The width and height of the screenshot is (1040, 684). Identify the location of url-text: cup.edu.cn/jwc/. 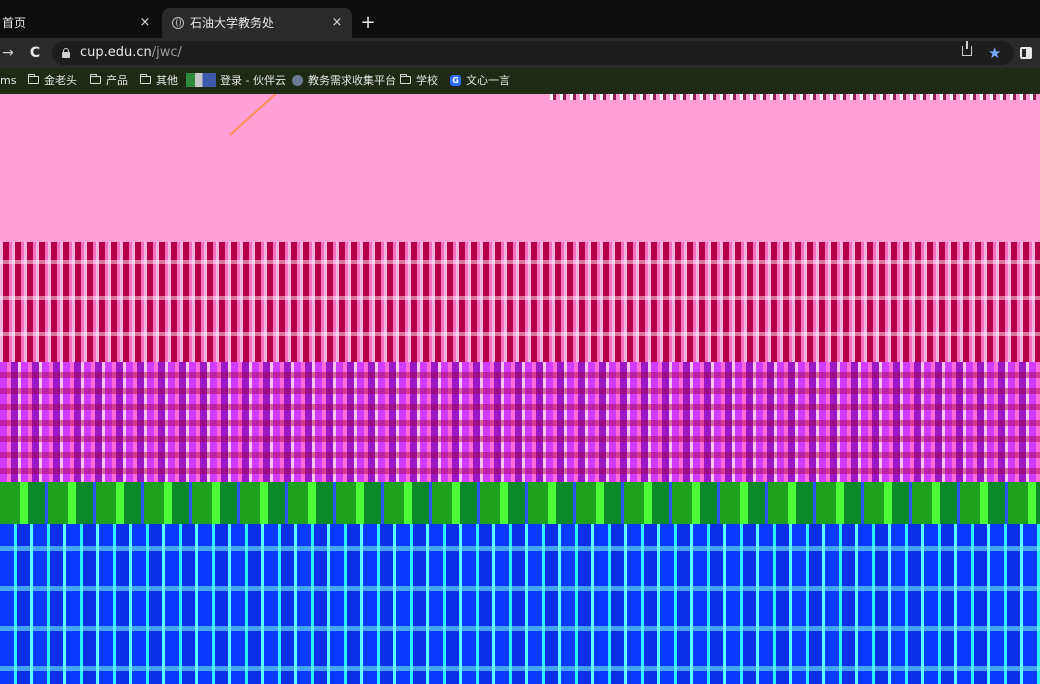
(131, 53).